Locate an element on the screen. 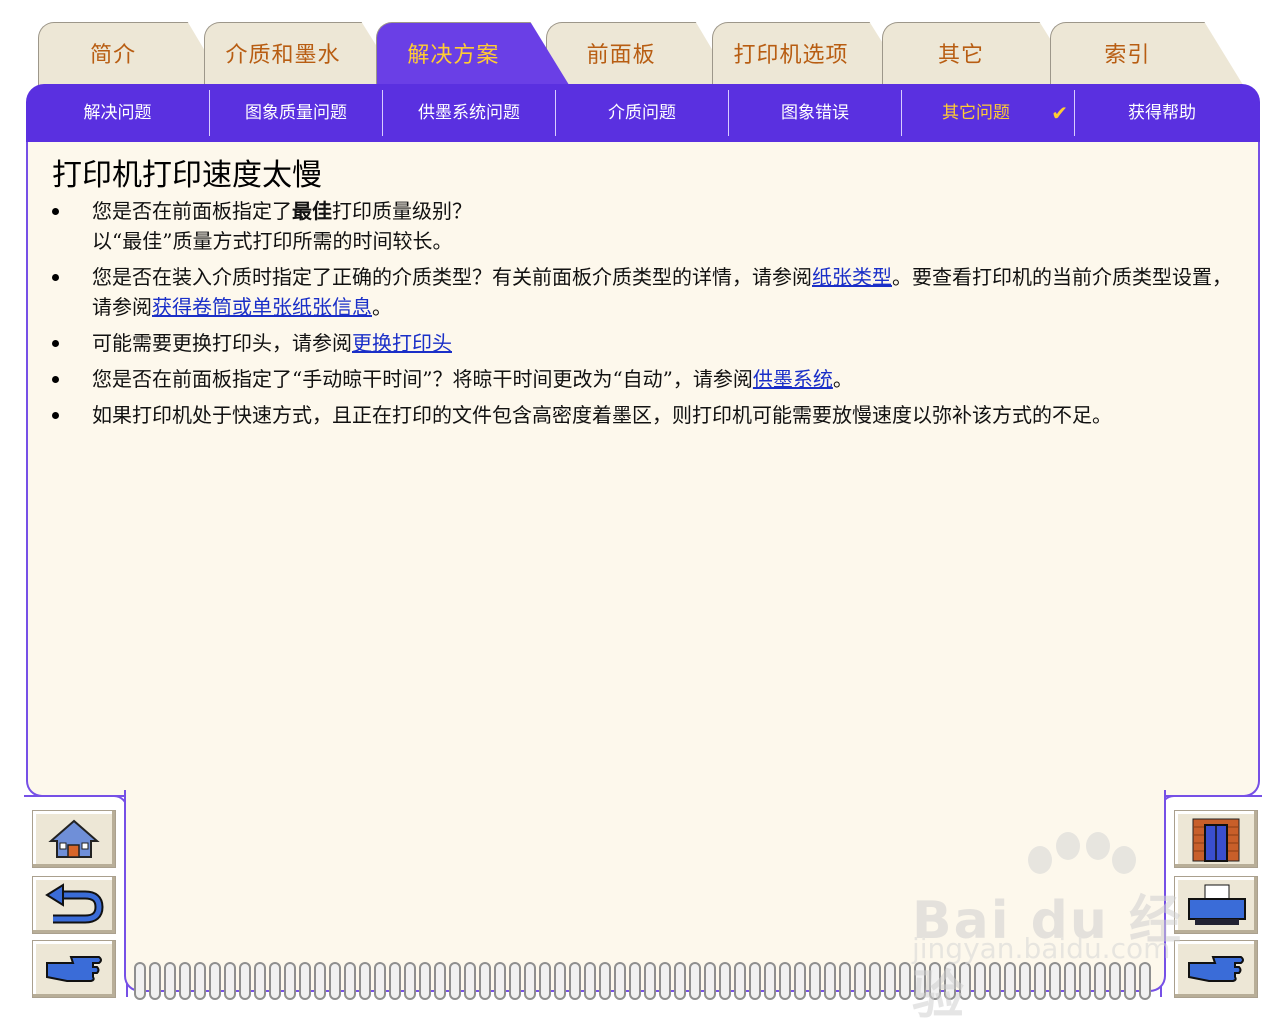 Image resolution: width=1280 pixels, height=1028 pixels. subtab-image-quality: 图象质量问题 is located at coordinates (296, 113).